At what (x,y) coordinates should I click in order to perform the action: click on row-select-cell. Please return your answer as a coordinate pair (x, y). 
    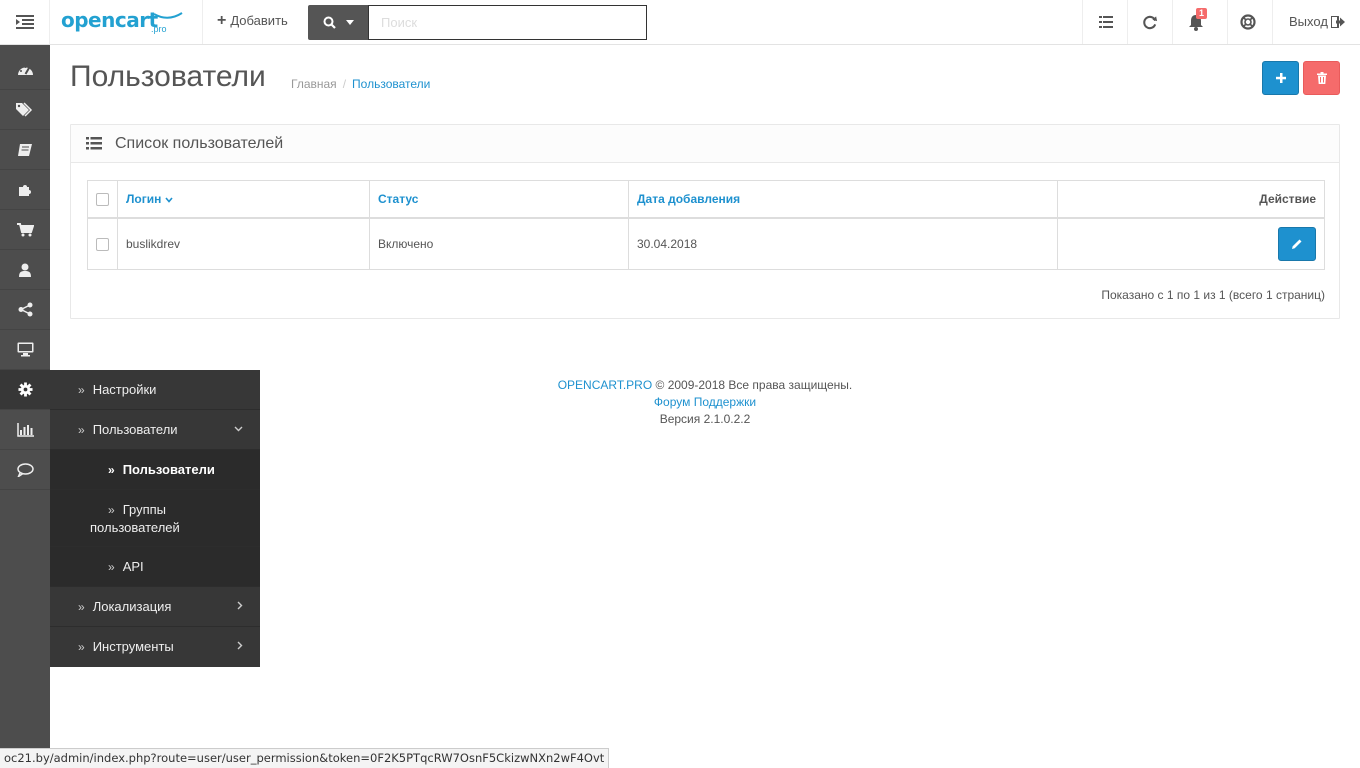
    Looking at the image, I should click on (103, 244).